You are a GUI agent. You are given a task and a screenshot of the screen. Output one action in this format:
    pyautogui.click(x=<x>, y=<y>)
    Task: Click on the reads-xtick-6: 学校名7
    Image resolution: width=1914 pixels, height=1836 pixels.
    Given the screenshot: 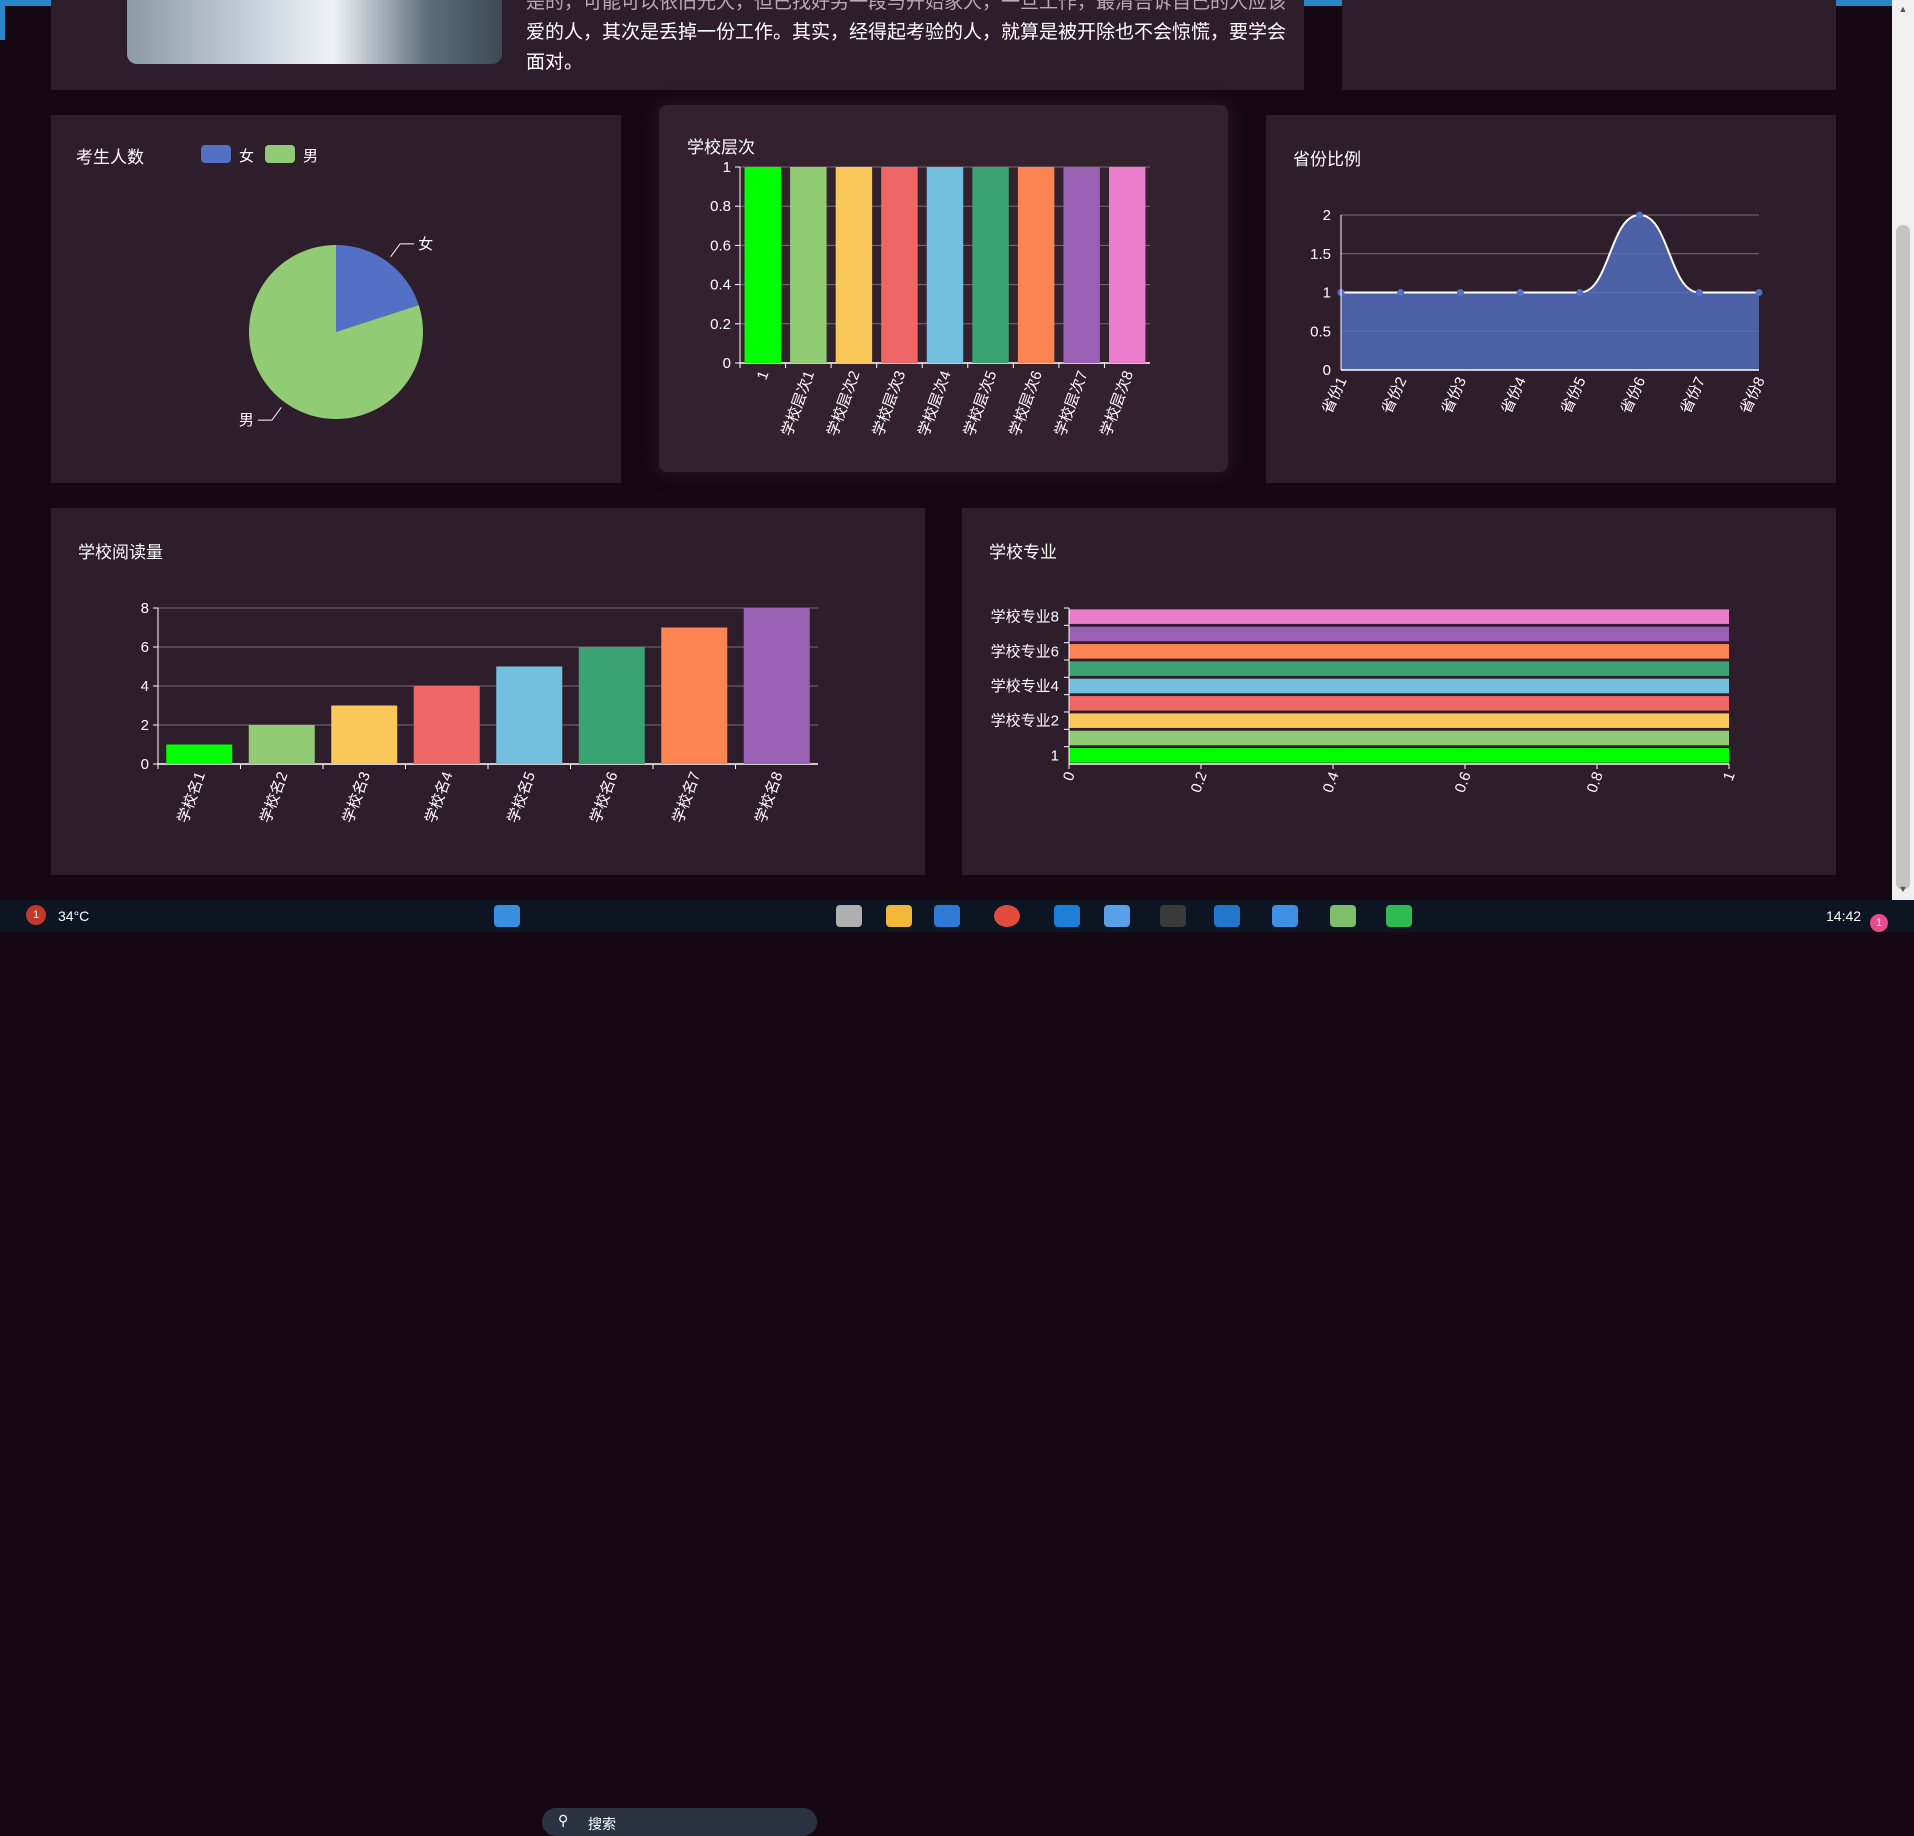 What is the action you would take?
    pyautogui.click(x=687, y=798)
    